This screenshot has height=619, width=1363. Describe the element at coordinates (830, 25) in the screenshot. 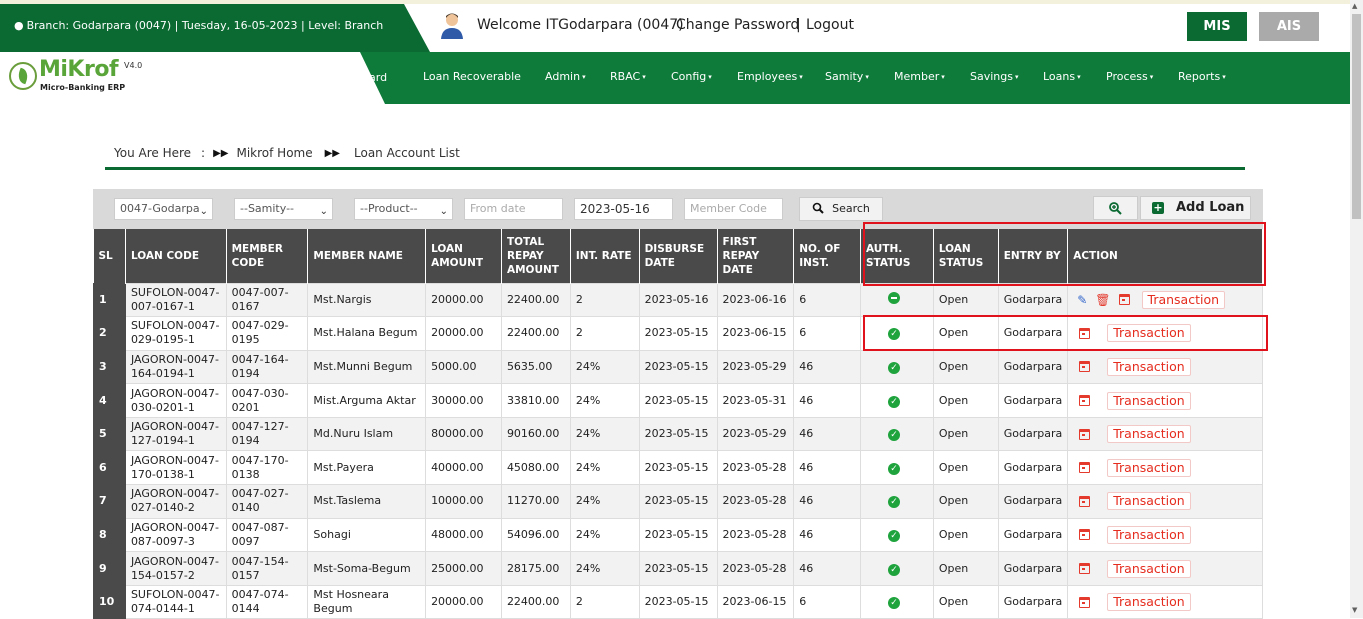

I see `logout-link: Logout` at that location.